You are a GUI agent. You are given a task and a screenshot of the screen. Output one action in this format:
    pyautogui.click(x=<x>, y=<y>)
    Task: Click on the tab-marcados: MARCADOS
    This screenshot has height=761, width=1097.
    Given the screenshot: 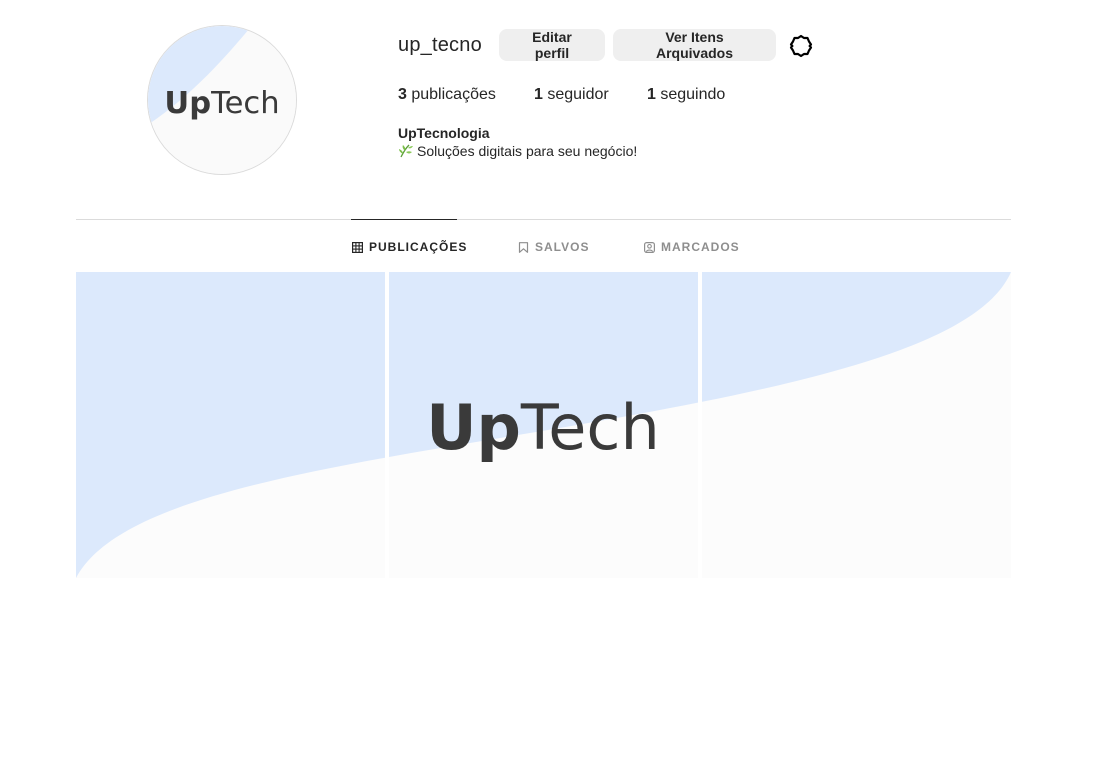 What is the action you would take?
    pyautogui.click(x=692, y=247)
    